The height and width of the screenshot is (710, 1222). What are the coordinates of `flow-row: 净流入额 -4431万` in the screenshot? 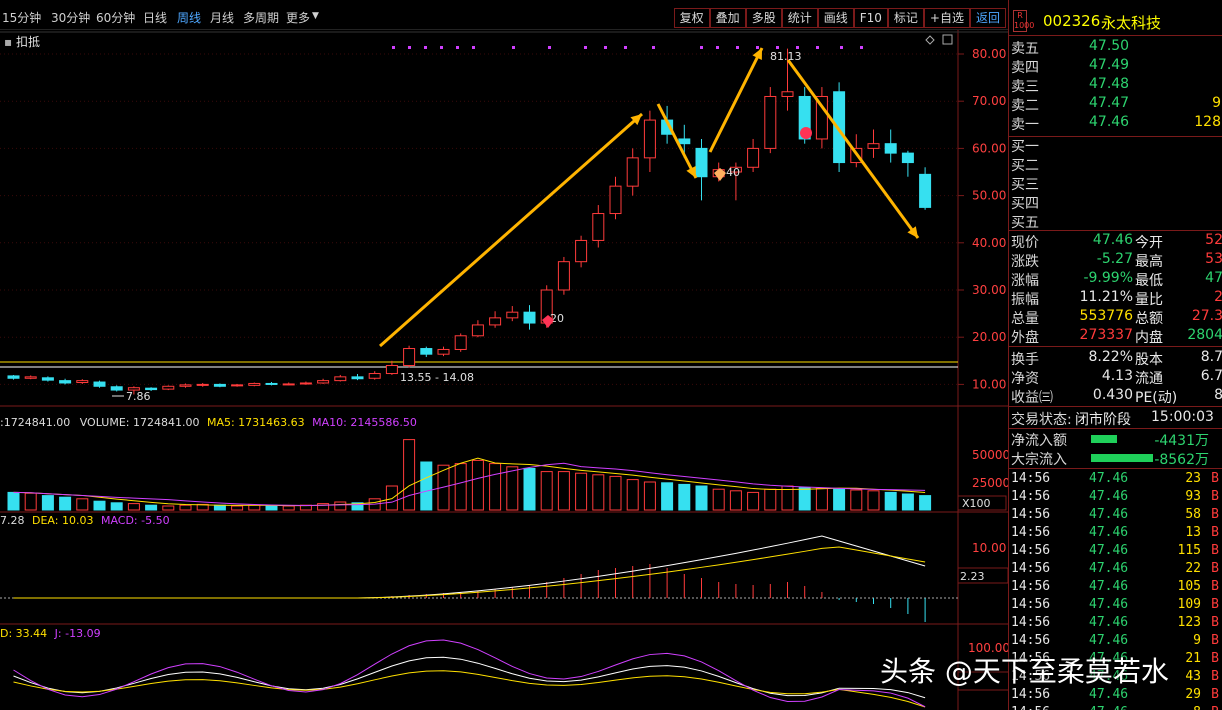 It's located at (1110, 441).